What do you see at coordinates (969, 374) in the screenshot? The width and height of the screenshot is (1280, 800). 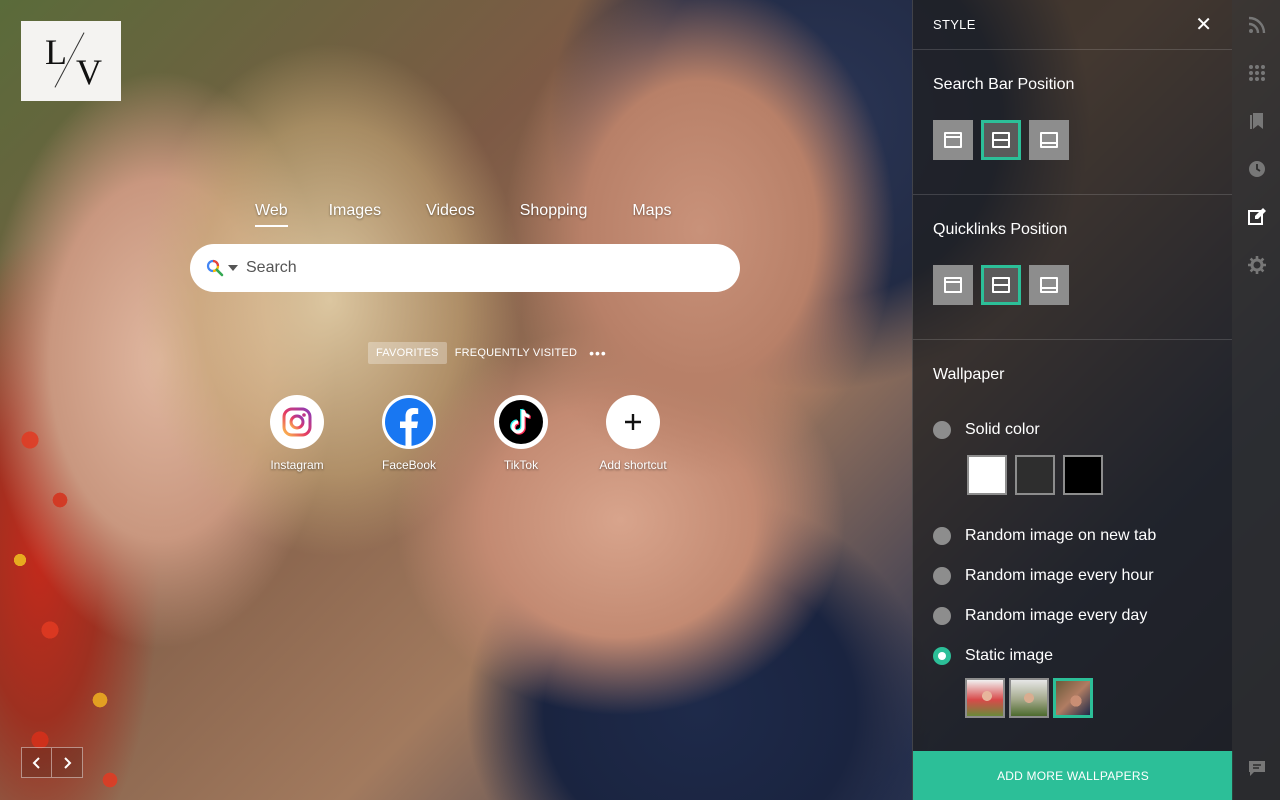 I see `section-title: Wallpaper` at bounding box center [969, 374].